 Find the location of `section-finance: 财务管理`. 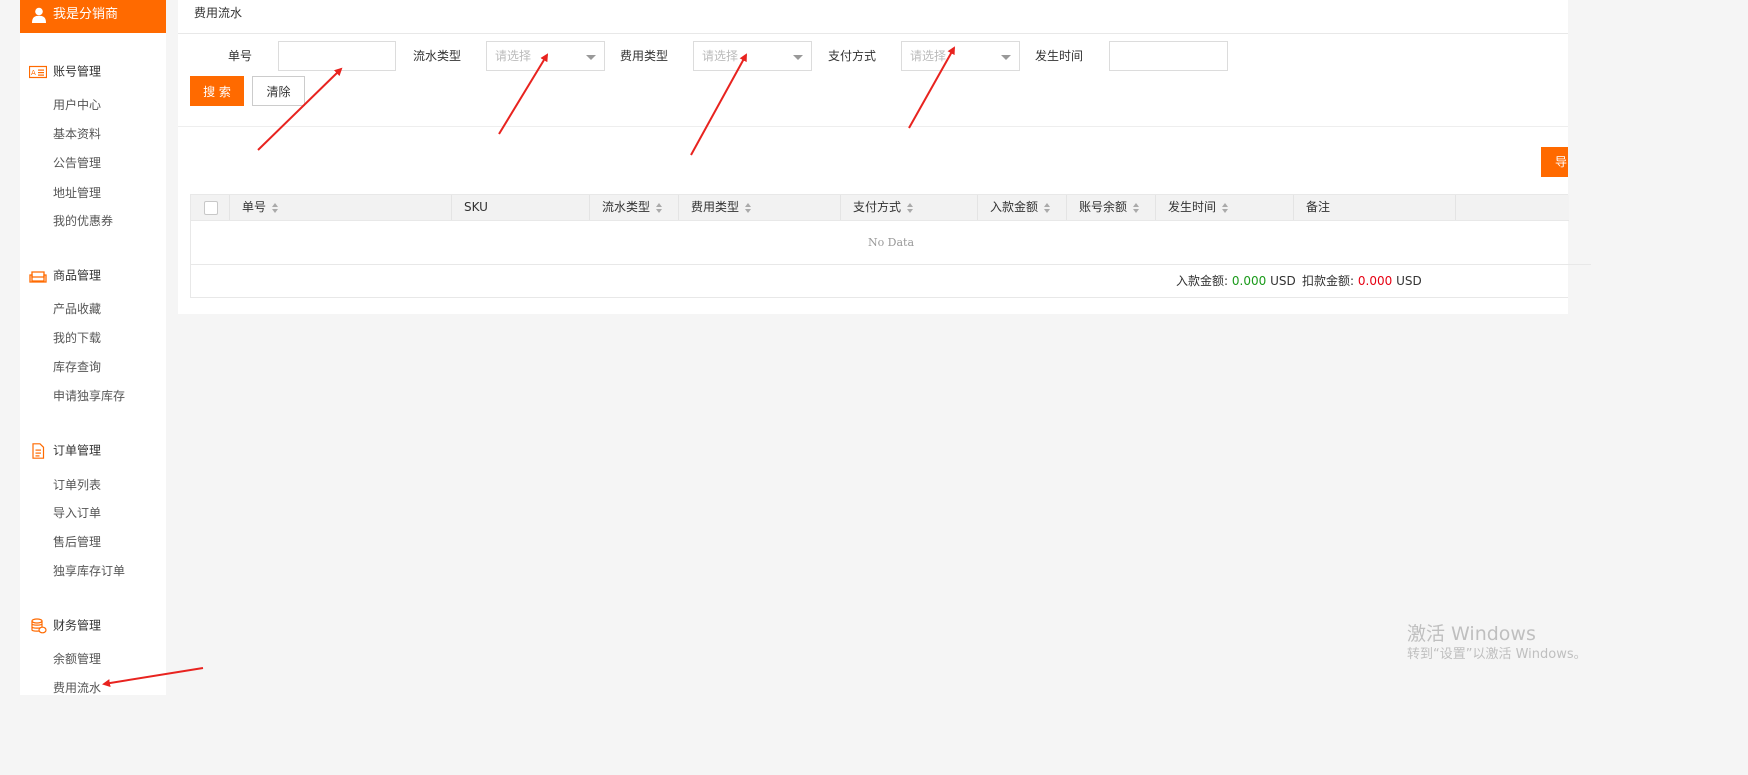

section-finance: 财务管理 is located at coordinates (65, 625).